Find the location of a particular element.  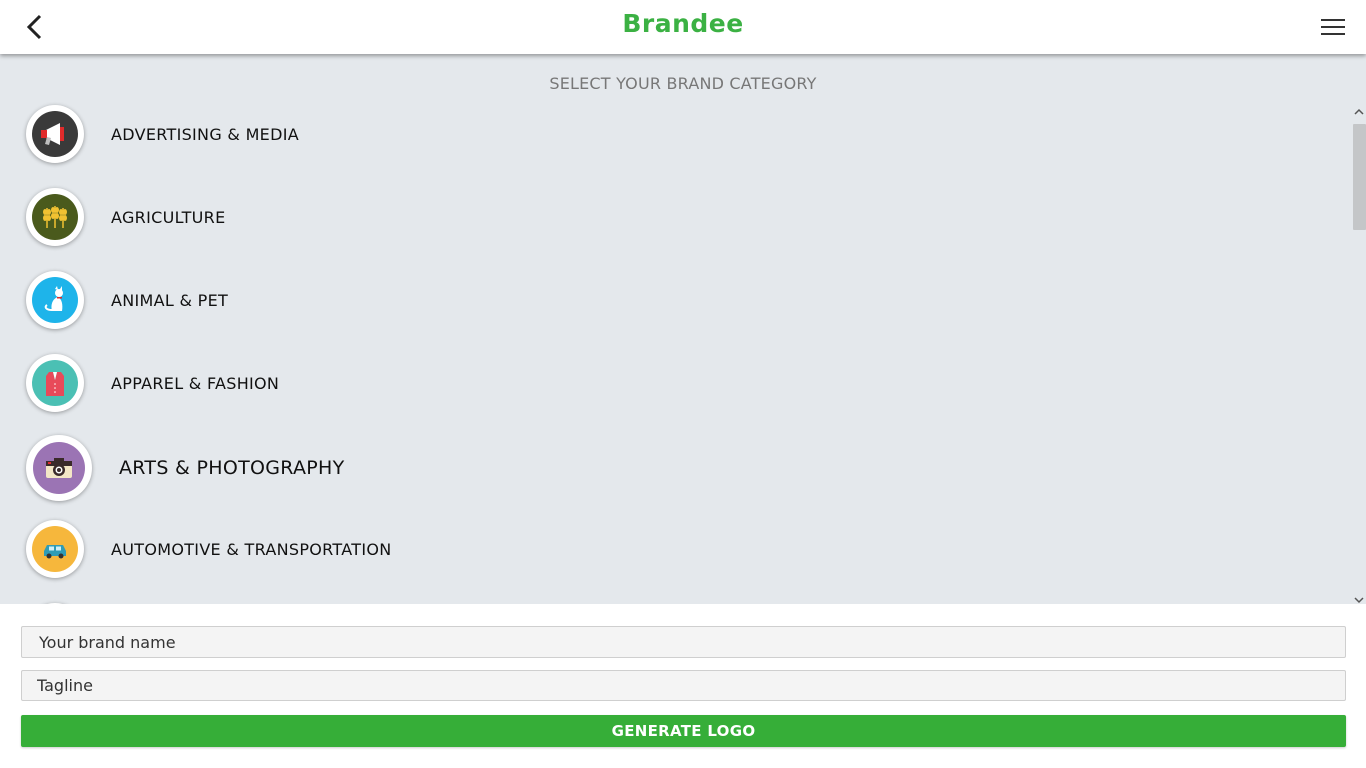

car-icon is located at coordinates (55, 552).